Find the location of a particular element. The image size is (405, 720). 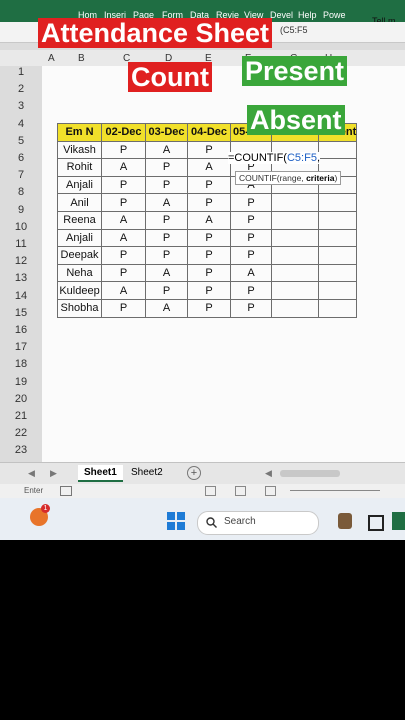

row-header: 1 is located at coordinates (21, 72).